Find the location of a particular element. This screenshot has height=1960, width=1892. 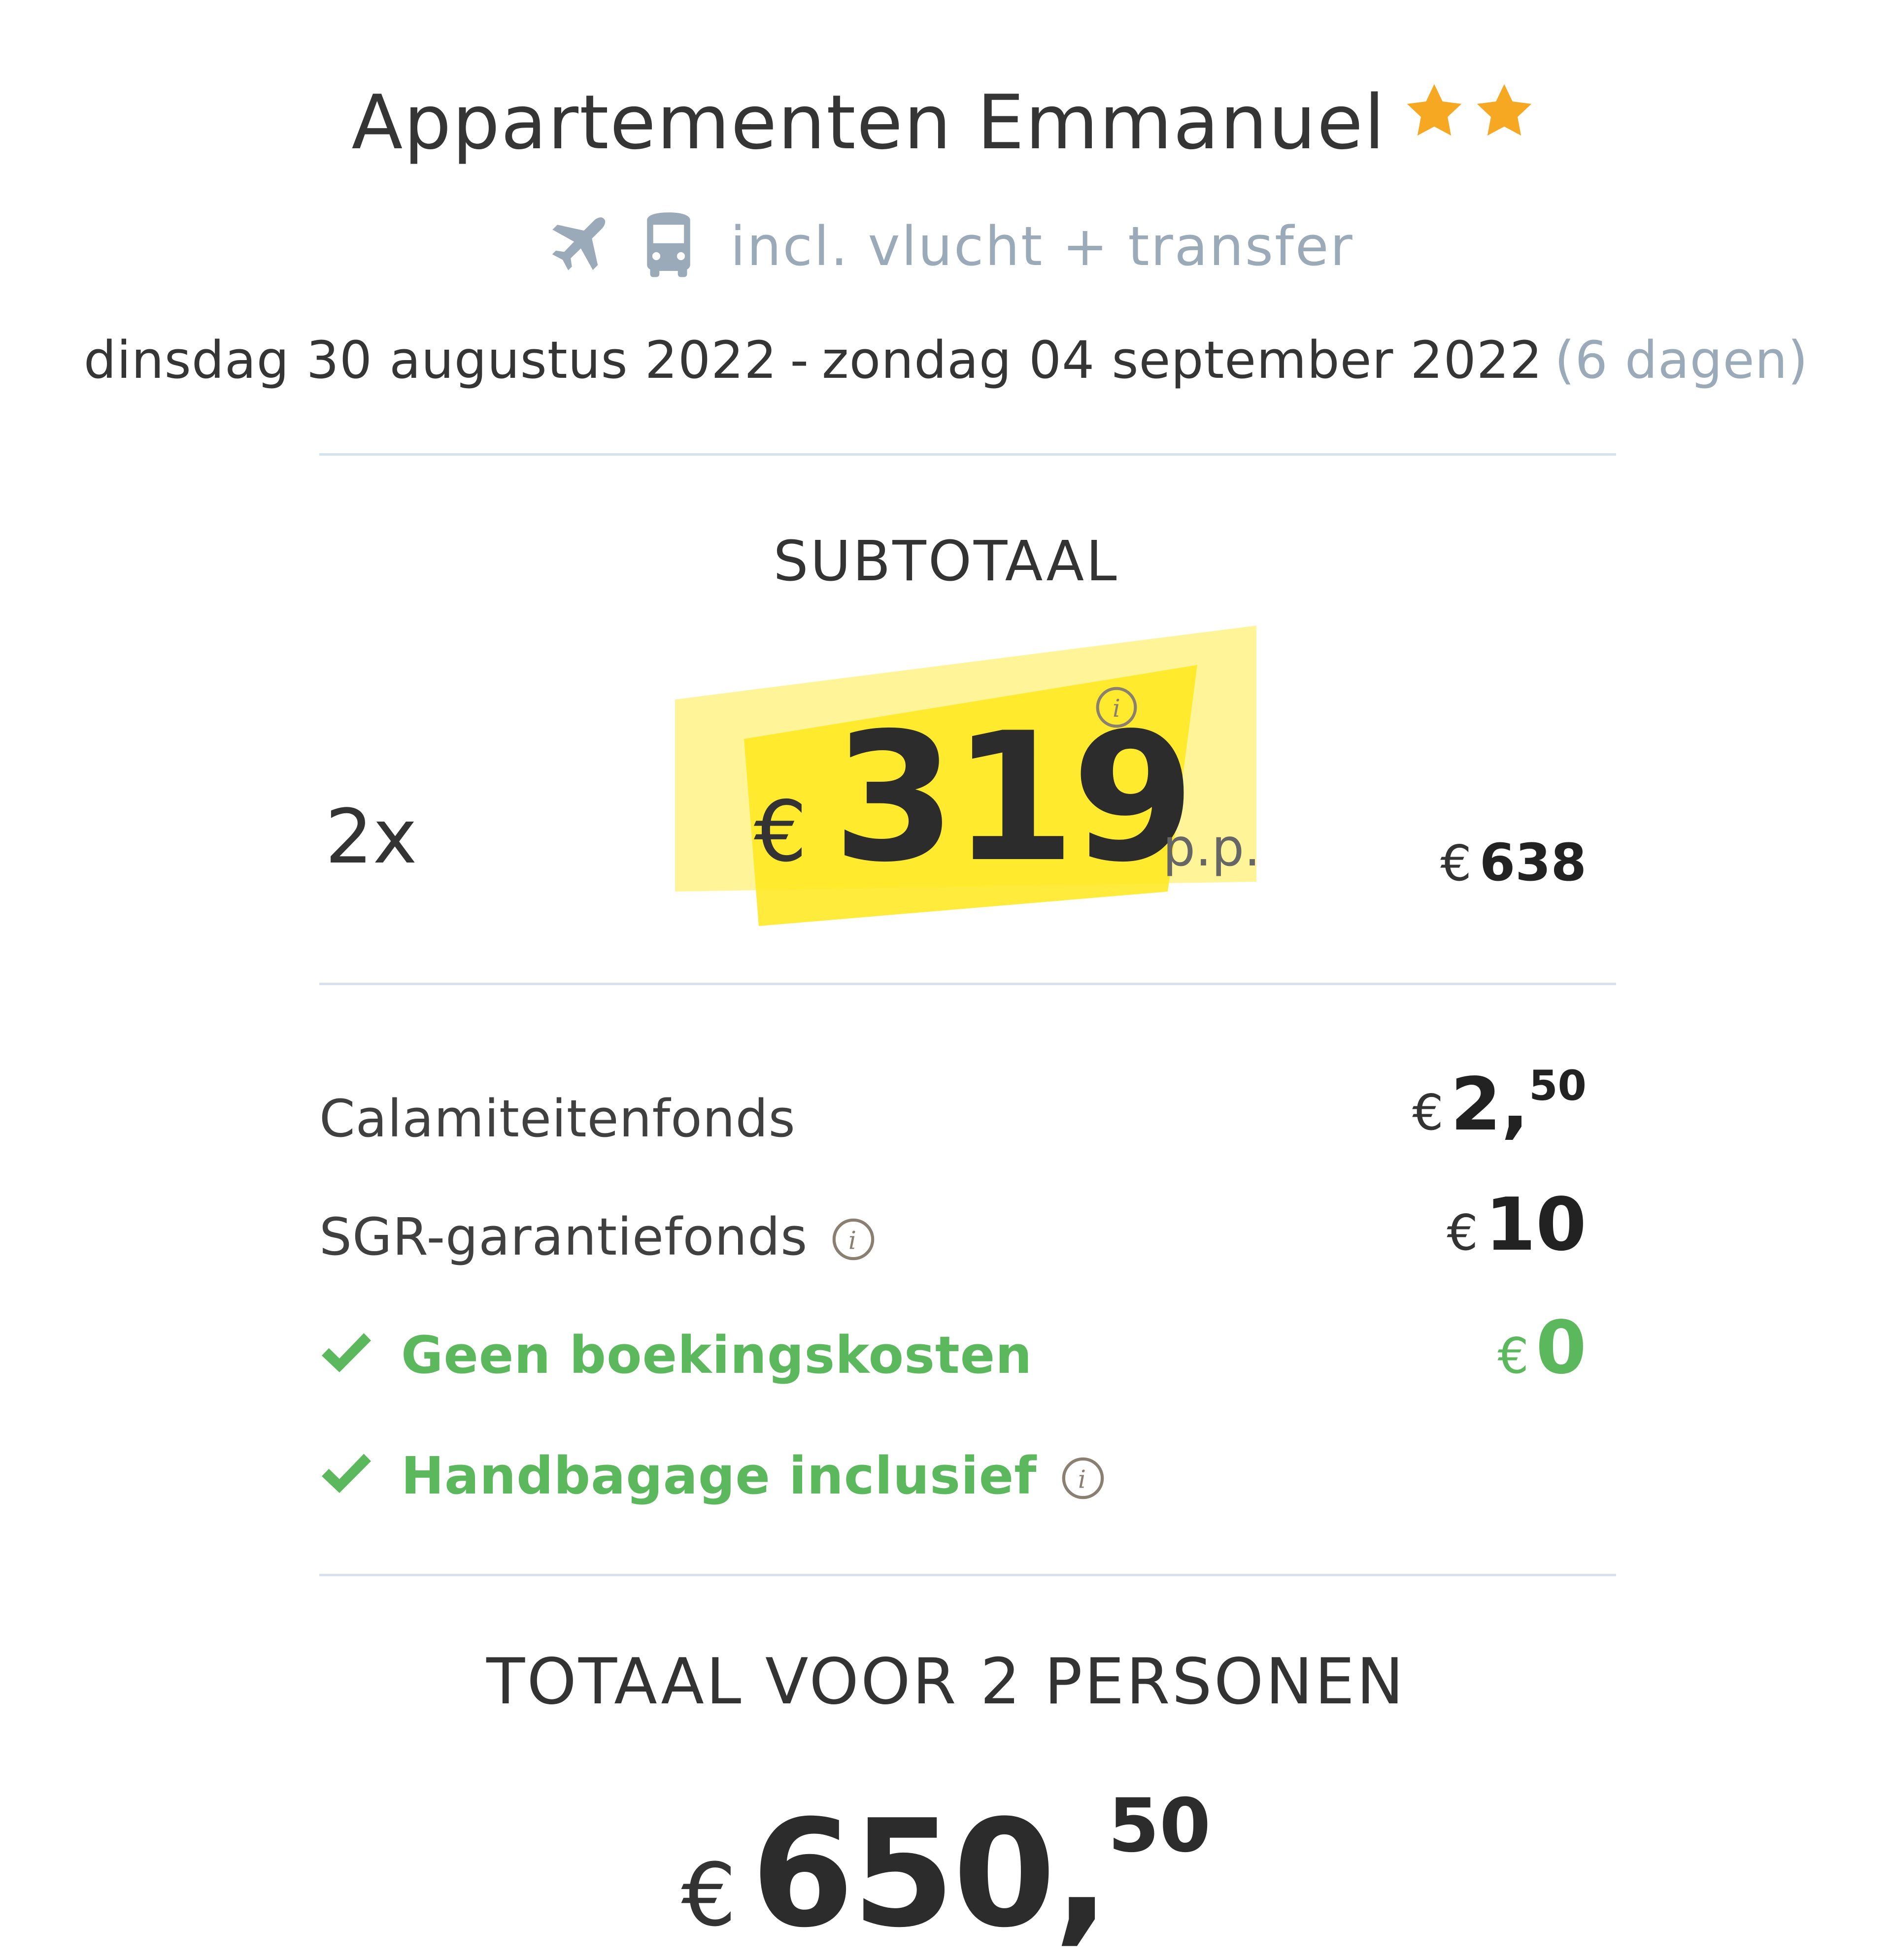

amount: 0 is located at coordinates (1561, 1347).